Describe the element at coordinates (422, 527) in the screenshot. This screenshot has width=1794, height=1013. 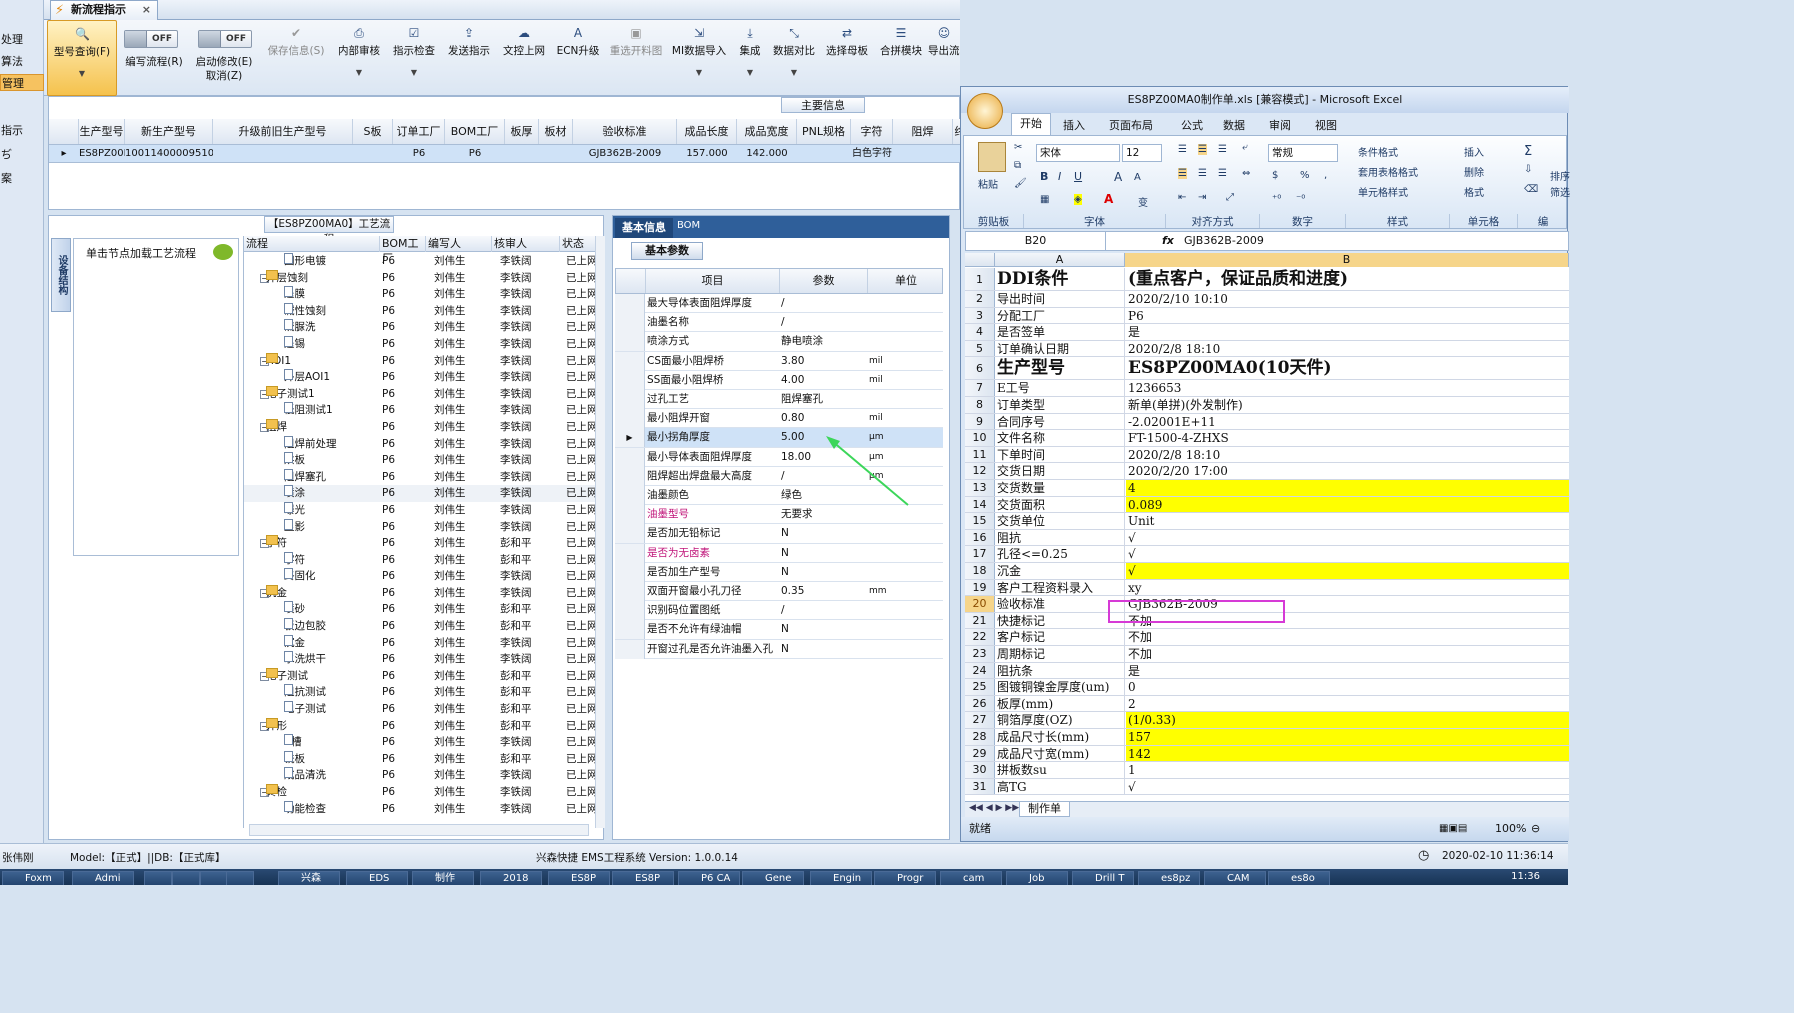
I see `tree-row: 显影 P6 刘伟生 李铁阔 已上网` at that location.